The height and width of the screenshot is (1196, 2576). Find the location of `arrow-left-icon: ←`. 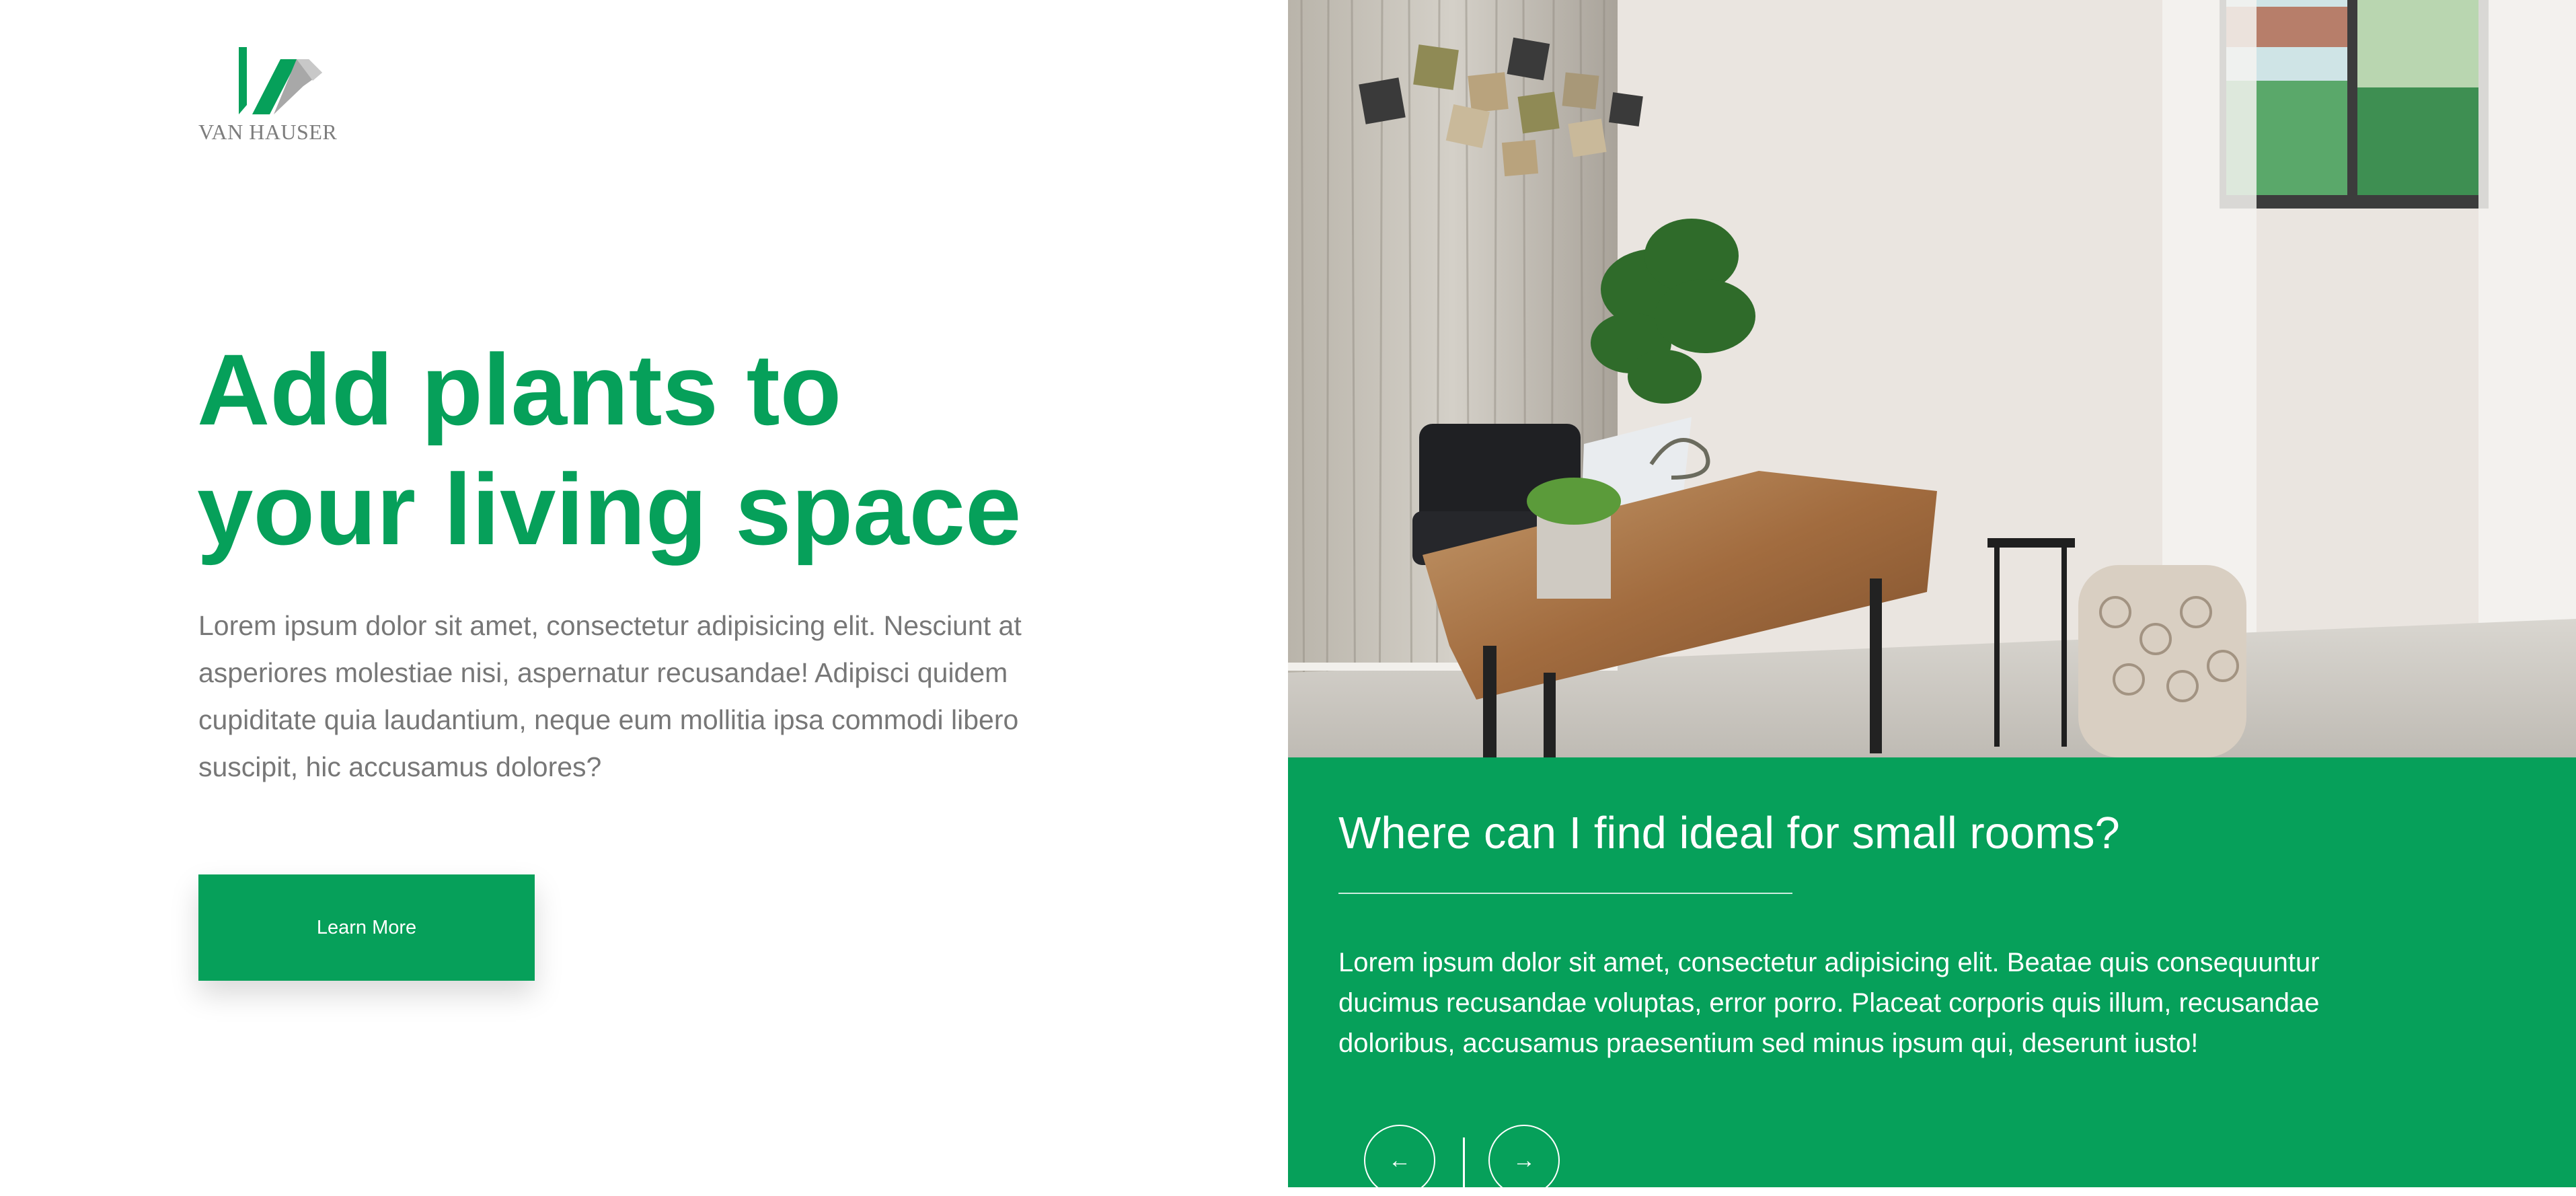

arrow-left-icon: ← is located at coordinates (1399, 1160).